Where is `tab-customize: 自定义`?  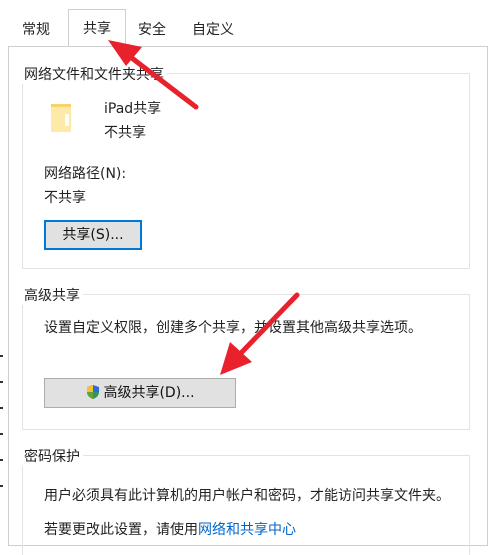 tab-customize: 自定义 is located at coordinates (213, 30).